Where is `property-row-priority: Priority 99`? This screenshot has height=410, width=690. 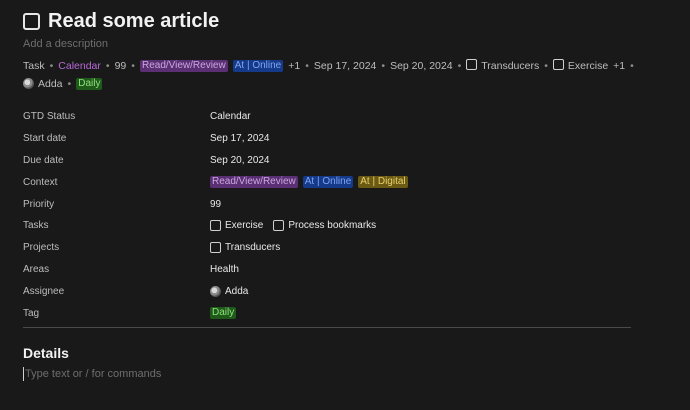
property-row-priority: Priority 99 is located at coordinates (328, 204).